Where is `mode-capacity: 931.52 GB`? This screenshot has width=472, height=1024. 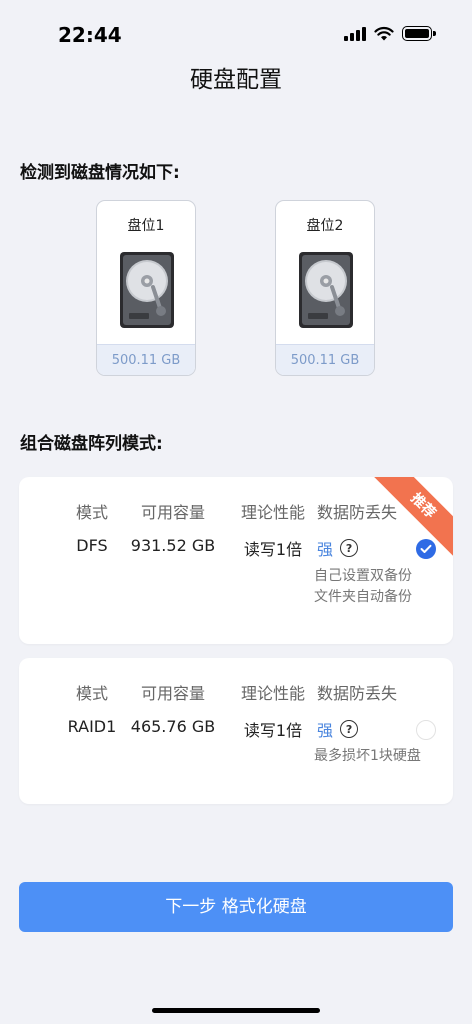
mode-capacity: 931.52 GB is located at coordinates (173, 545).